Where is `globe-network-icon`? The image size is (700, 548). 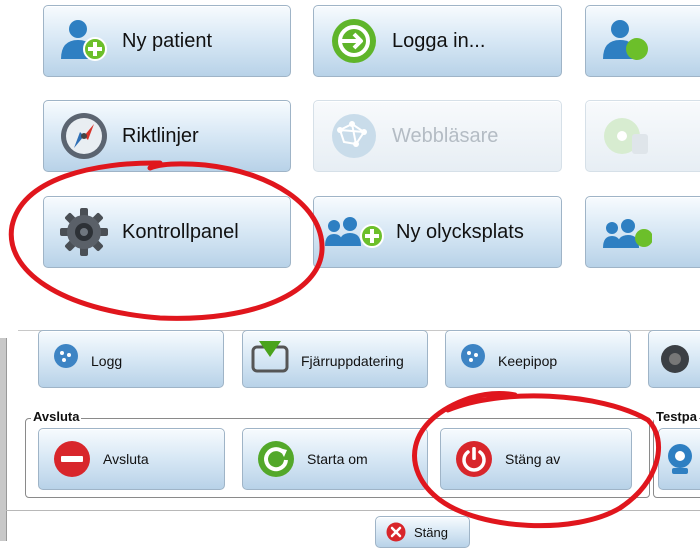 globe-network-icon is located at coordinates (354, 136).